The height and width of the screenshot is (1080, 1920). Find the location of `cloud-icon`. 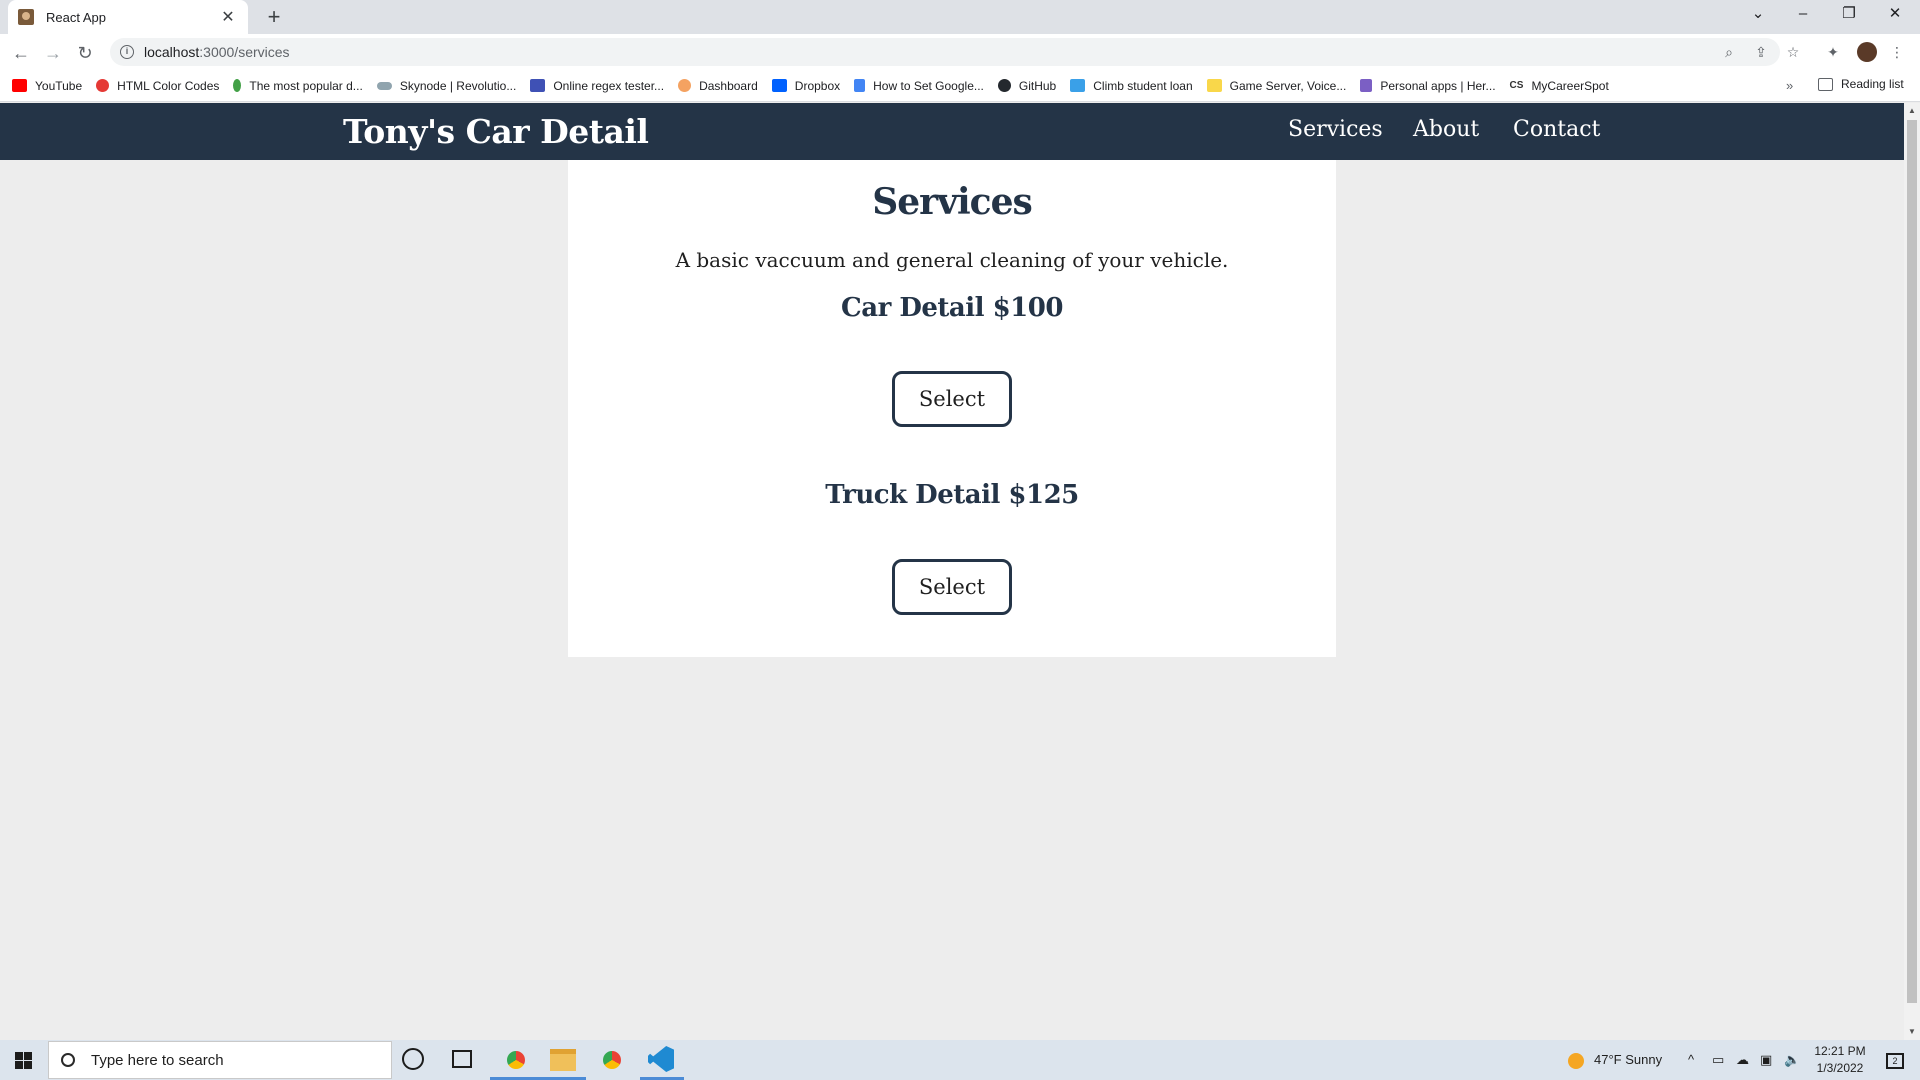

cloud-icon is located at coordinates (384, 85).